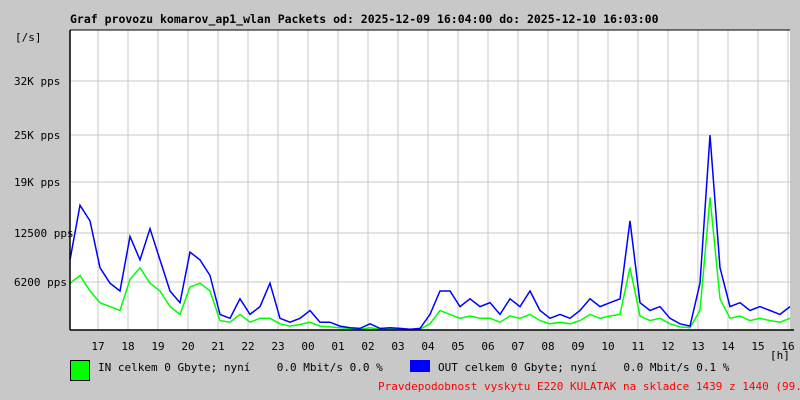 Image resolution: width=800 pixels, height=400 pixels. Describe the element at coordinates (37, 81) in the screenshot. I see `y-tick-label: 32K pps` at that location.